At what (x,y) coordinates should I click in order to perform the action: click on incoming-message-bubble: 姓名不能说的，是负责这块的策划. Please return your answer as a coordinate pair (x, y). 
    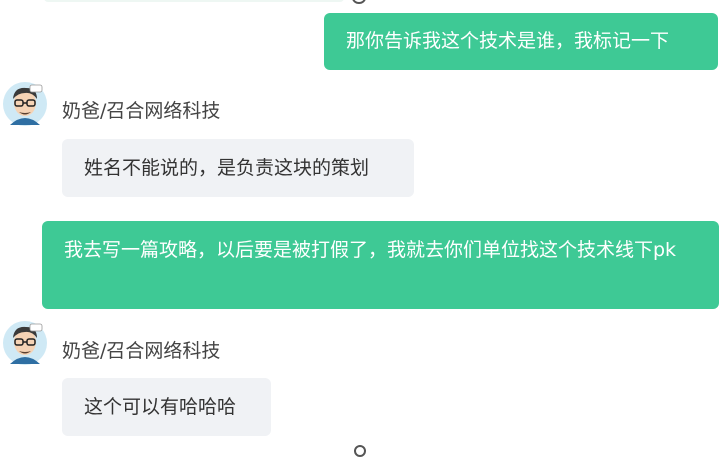
    Looking at the image, I should click on (238, 168).